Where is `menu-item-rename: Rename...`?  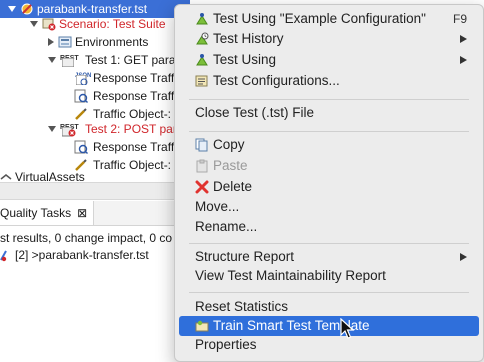
menu-item-rename: Rename... is located at coordinates (329, 227).